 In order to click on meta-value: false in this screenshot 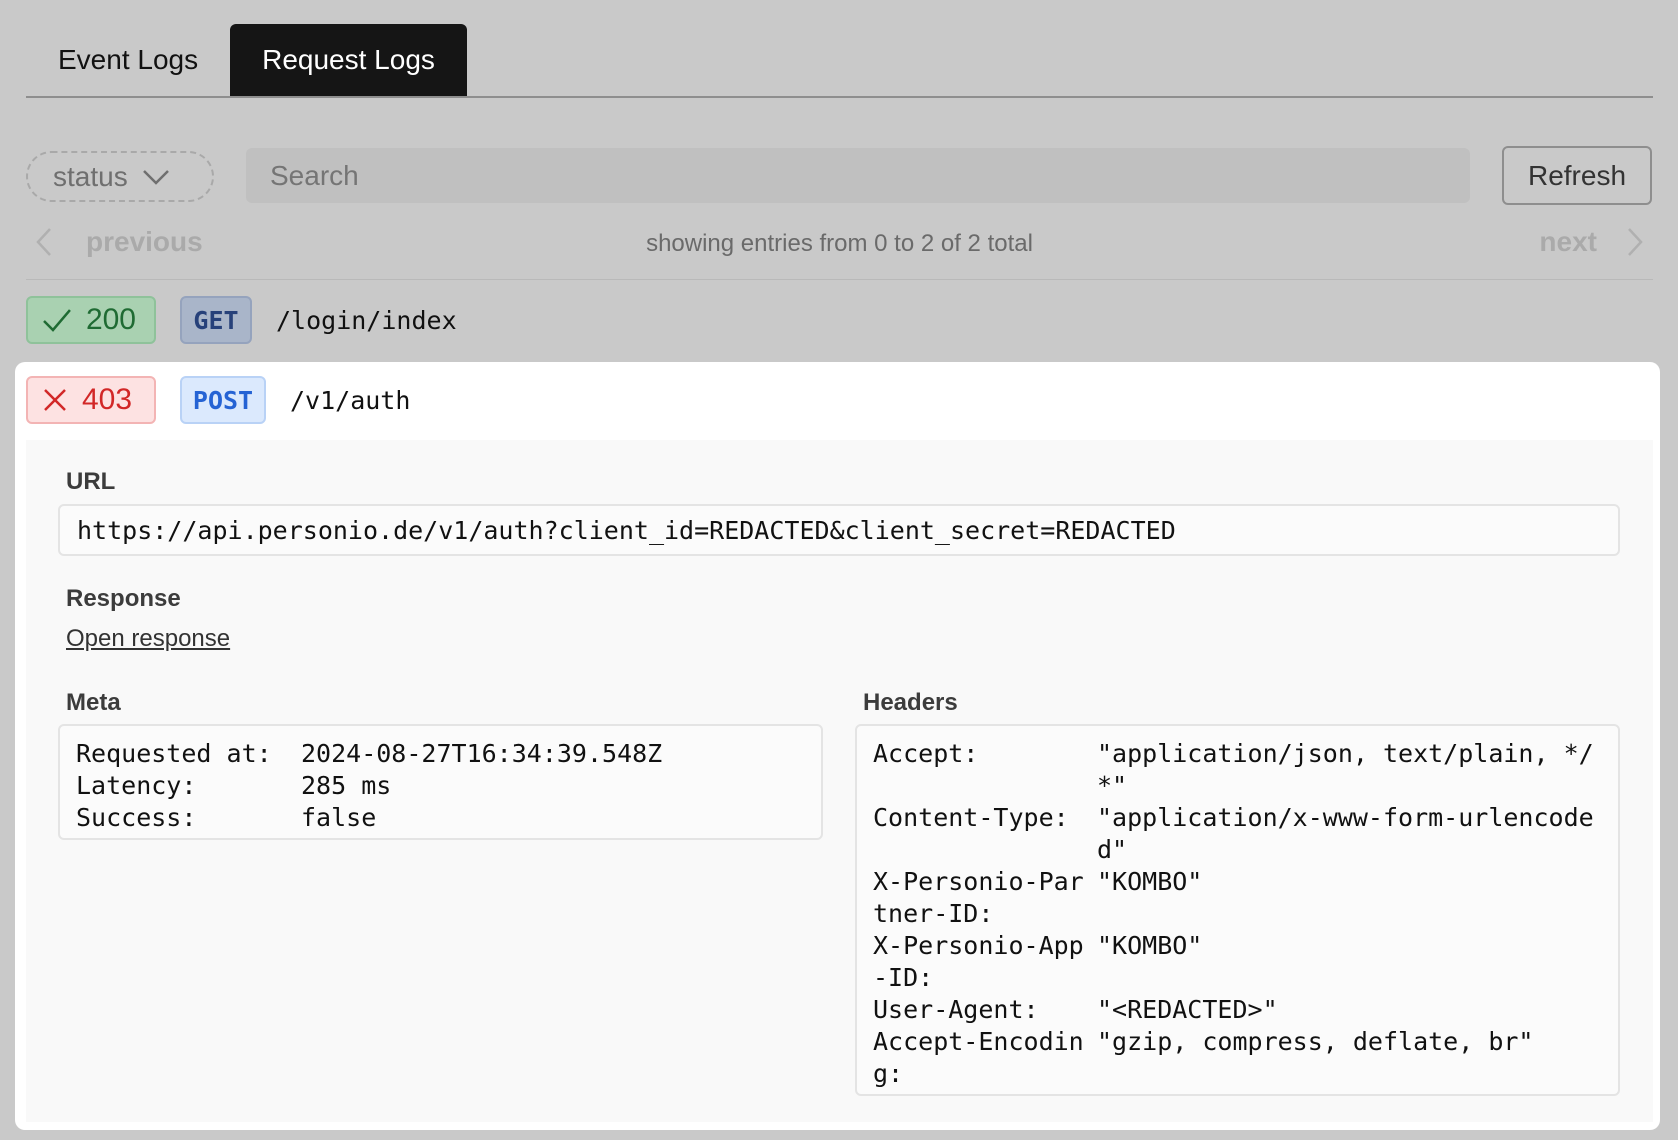, I will do `click(339, 817)`.